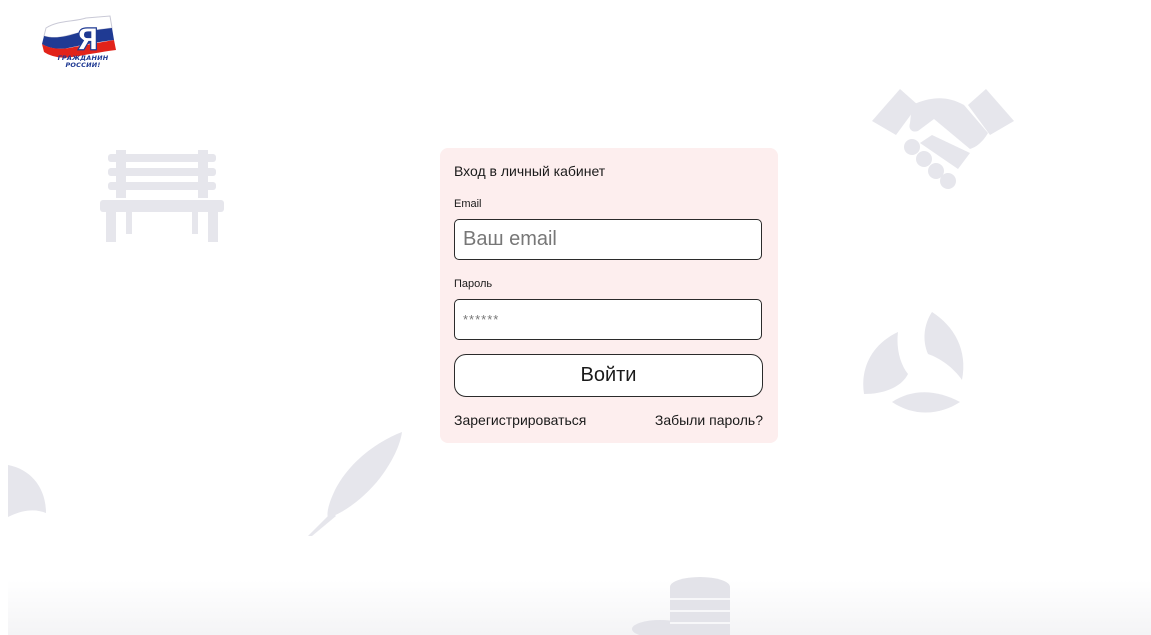  Describe the element at coordinates (913, 362) in the screenshot. I see `recycle-leaves-icon` at that location.